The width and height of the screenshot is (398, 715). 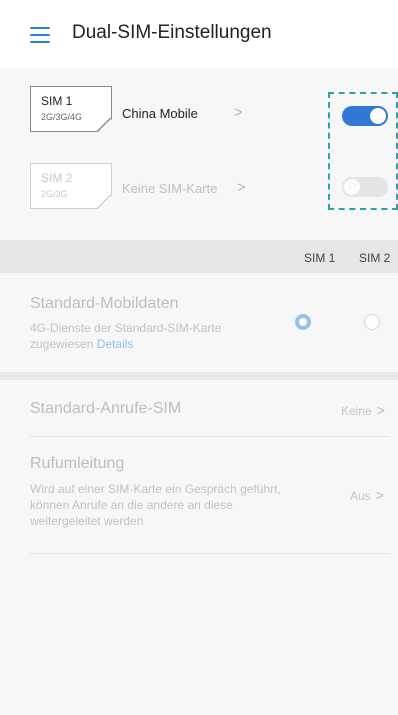 What do you see at coordinates (40, 35) in the screenshot?
I see `hamburger-menu-icon` at bounding box center [40, 35].